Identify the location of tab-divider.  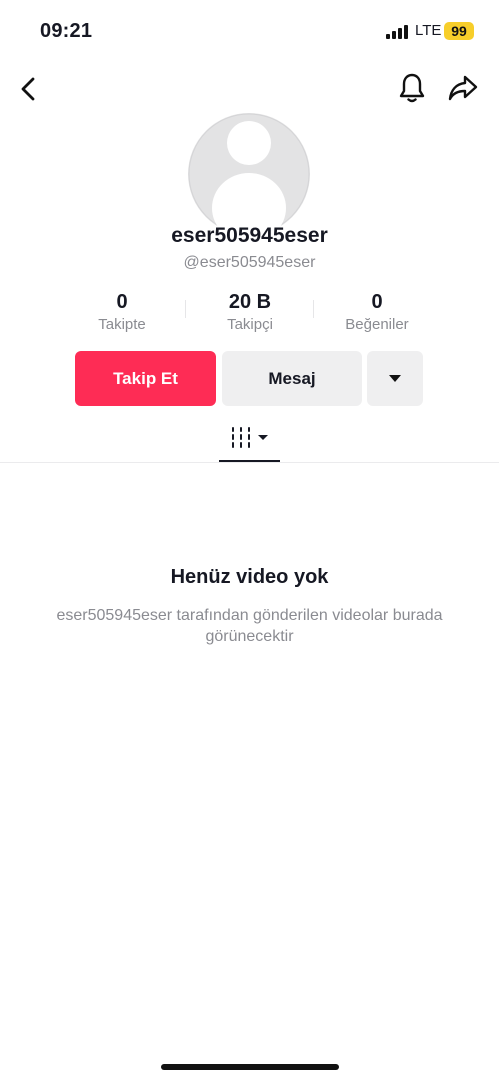
(249, 462).